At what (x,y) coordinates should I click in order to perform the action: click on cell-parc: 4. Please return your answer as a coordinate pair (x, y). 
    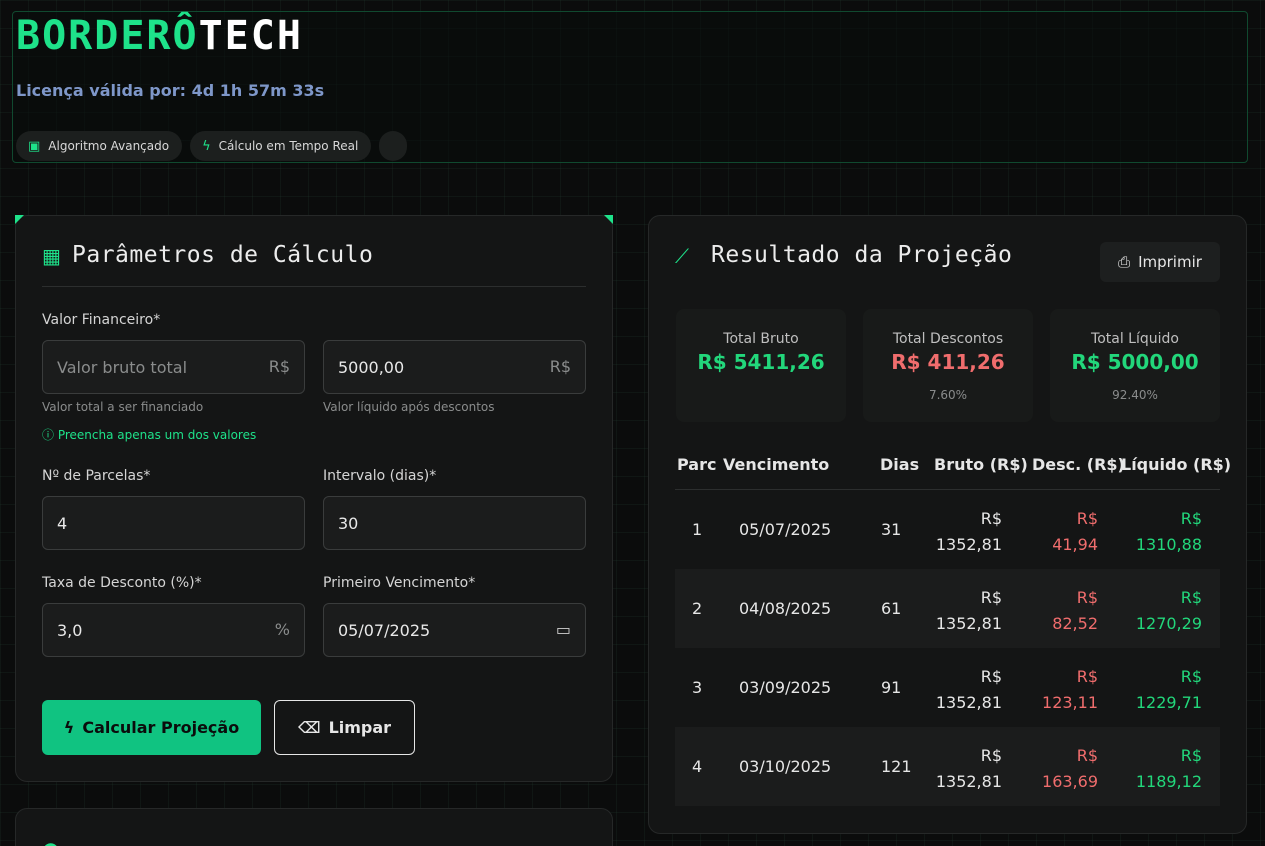
    Looking at the image, I should click on (697, 766).